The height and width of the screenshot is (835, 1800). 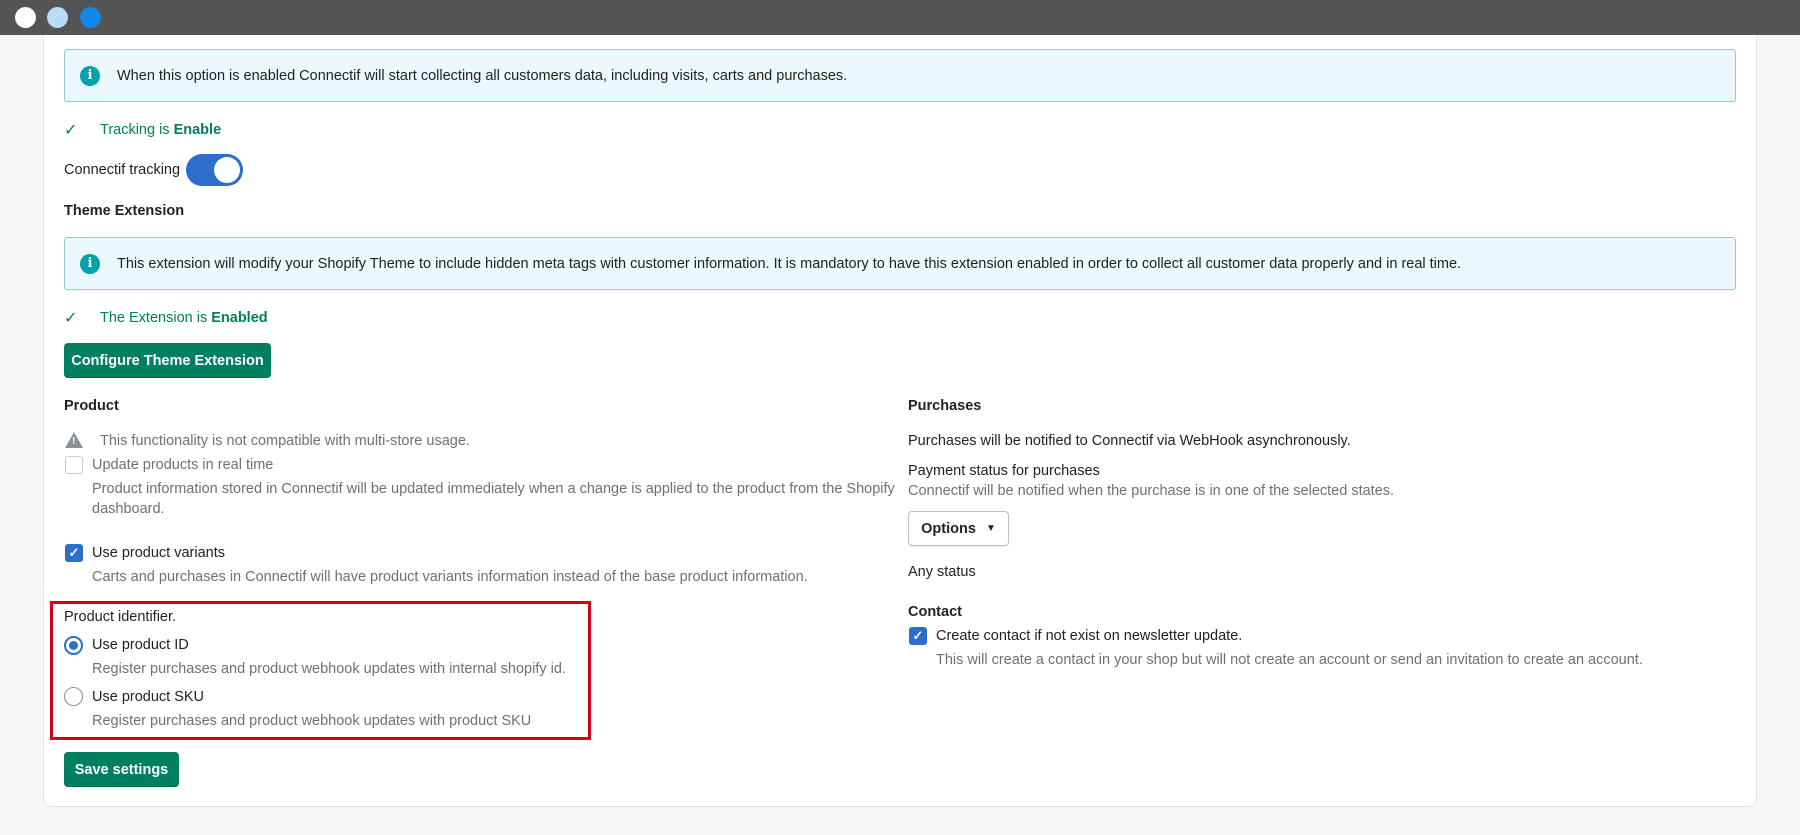 What do you see at coordinates (320, 670) in the screenshot?
I see `highlight-box` at bounding box center [320, 670].